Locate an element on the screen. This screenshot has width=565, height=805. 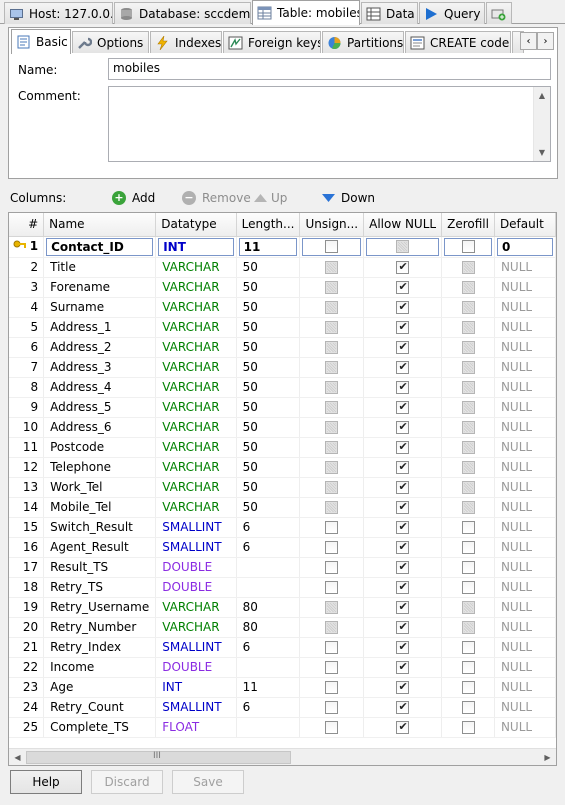
row-number-cell: 14 is located at coordinates (27, 507).